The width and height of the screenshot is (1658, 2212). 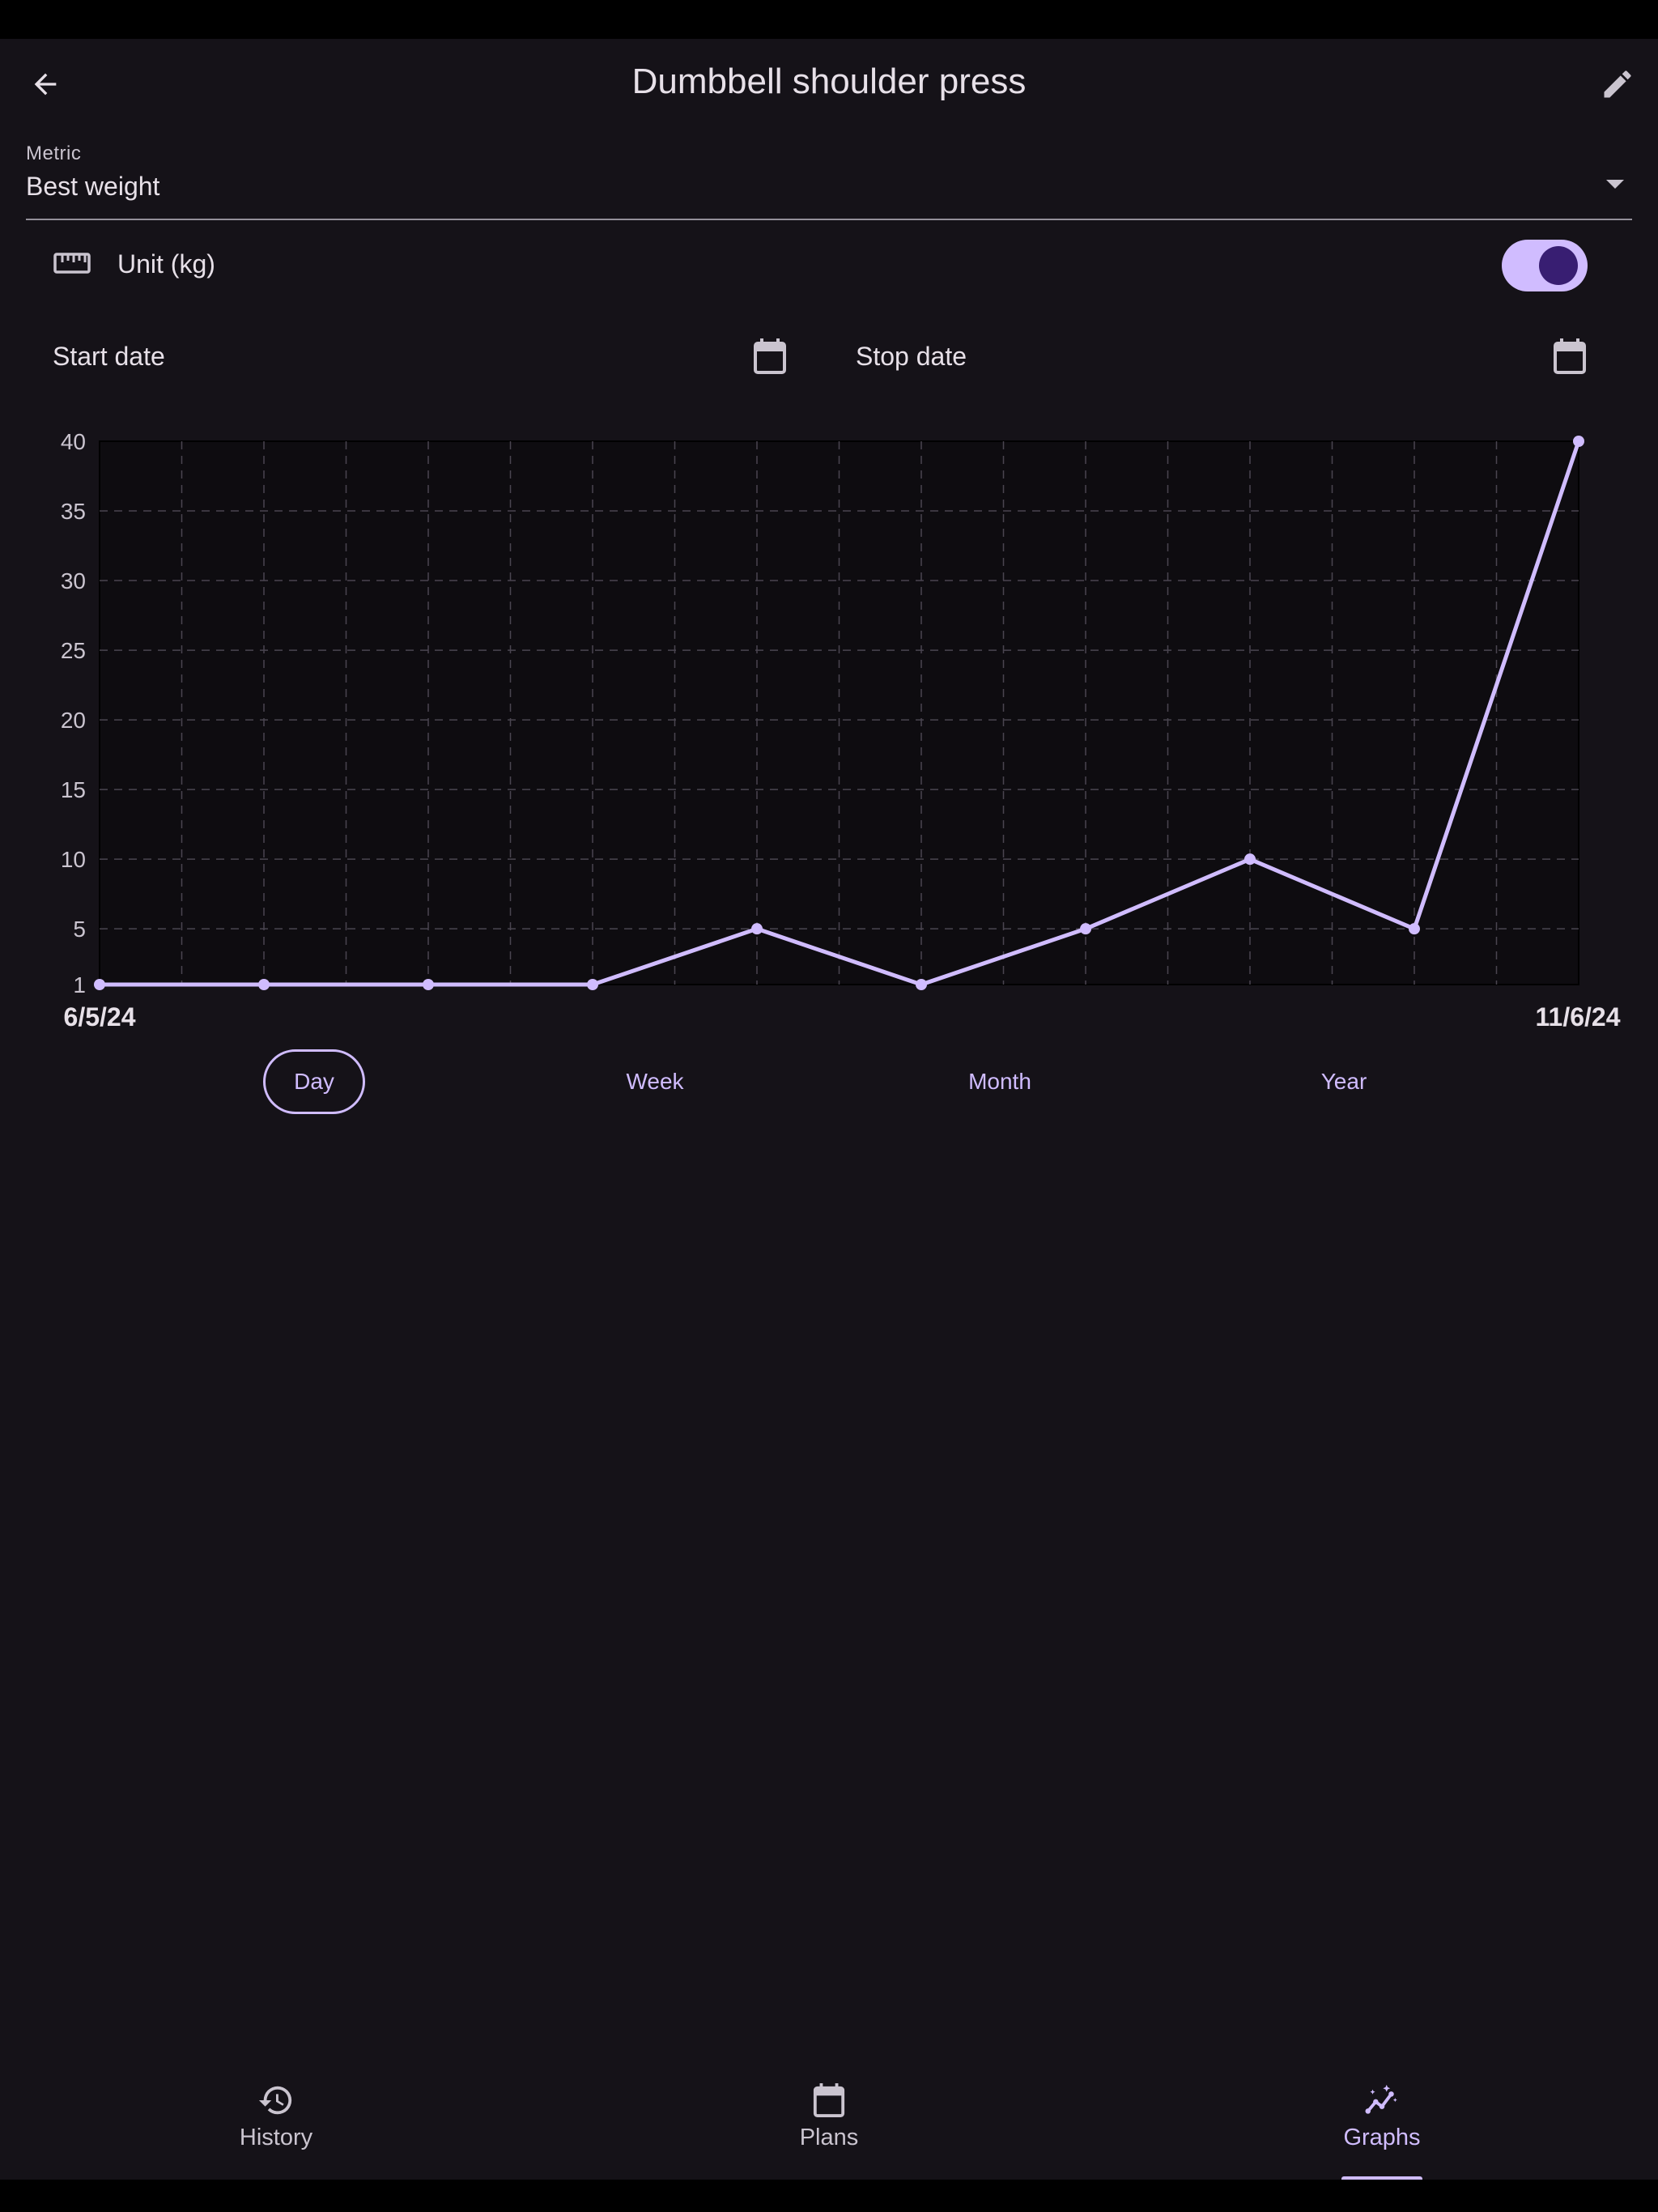 I want to click on app-bar: Dumbbell shoulder press, so click(x=829, y=85).